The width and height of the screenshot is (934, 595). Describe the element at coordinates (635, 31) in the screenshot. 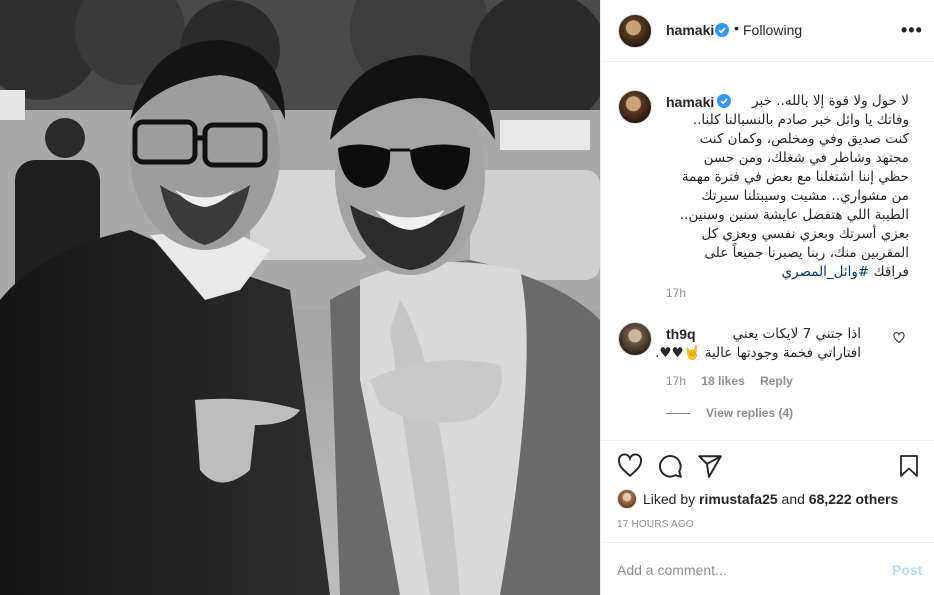

I see `author-avatar` at that location.